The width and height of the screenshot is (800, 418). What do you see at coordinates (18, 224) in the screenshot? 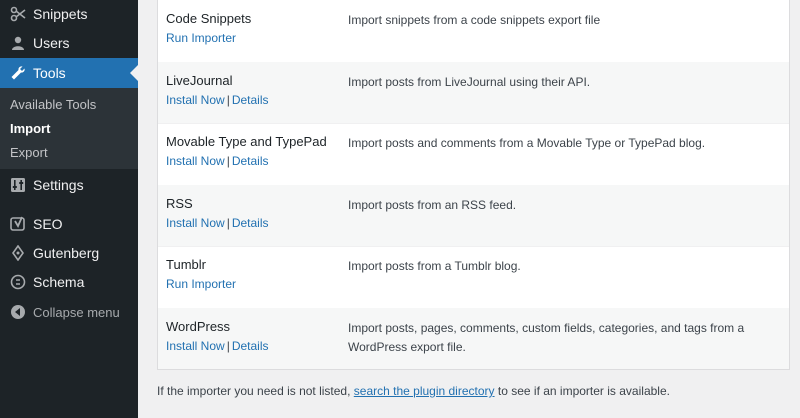
I see `yoast-icon` at bounding box center [18, 224].